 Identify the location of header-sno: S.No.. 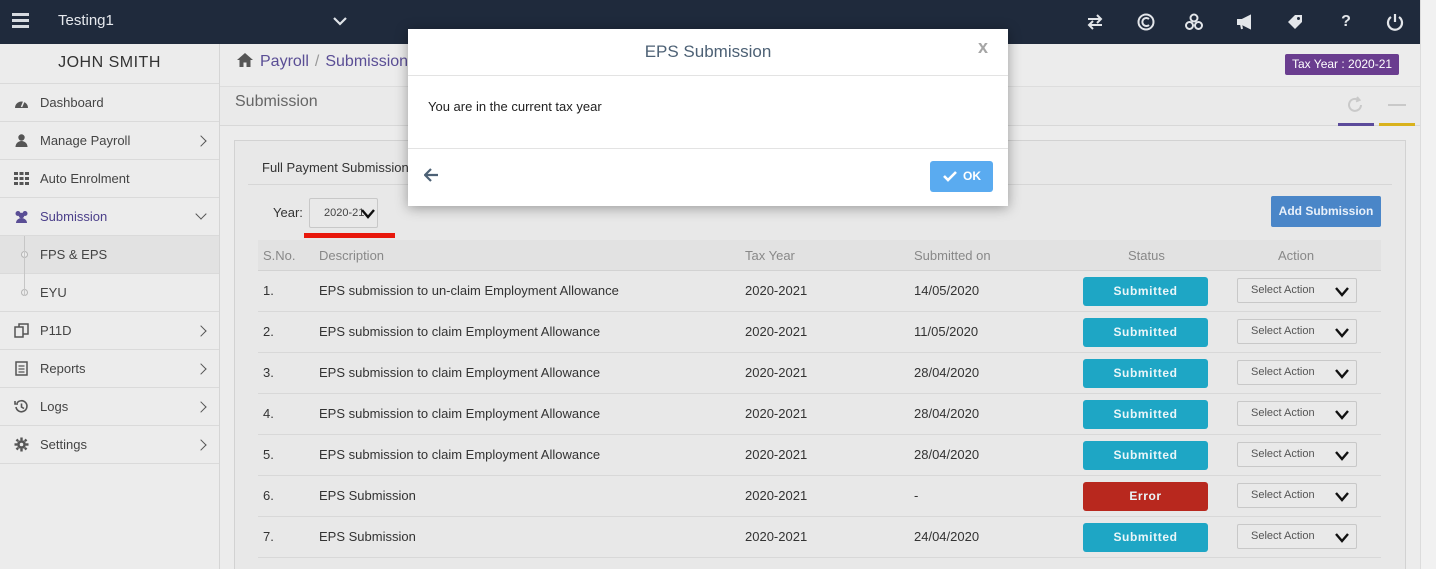
(279, 255).